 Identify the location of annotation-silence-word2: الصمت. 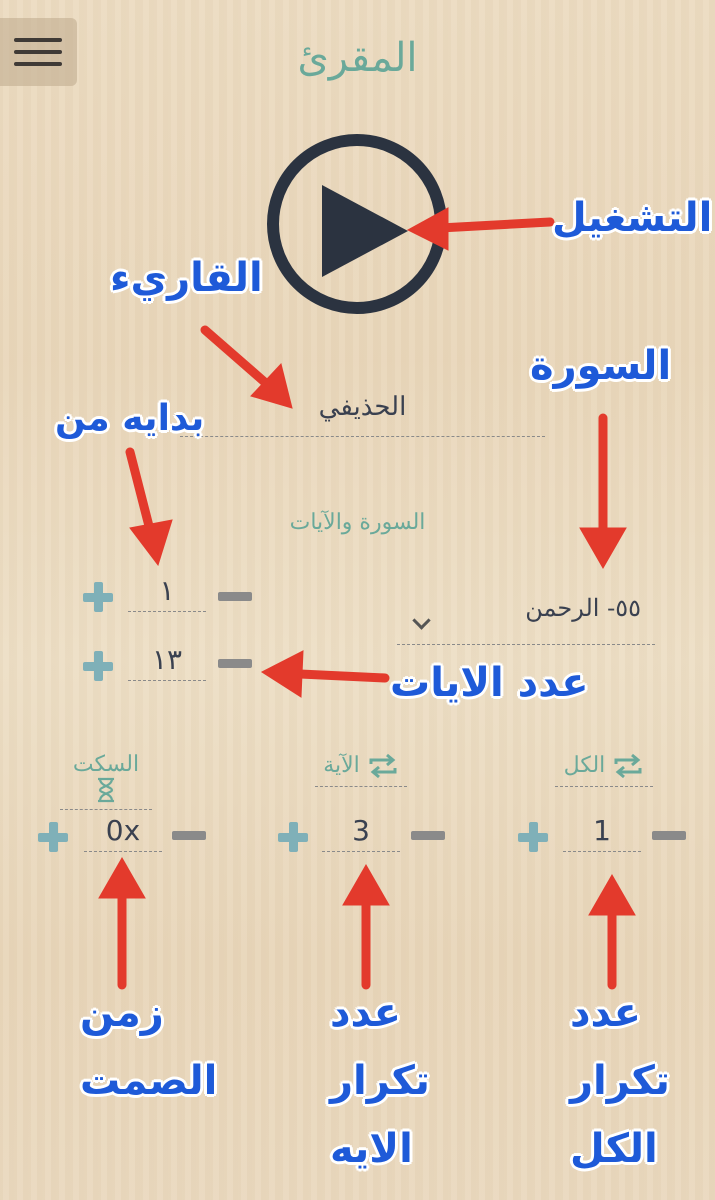
(149, 1081).